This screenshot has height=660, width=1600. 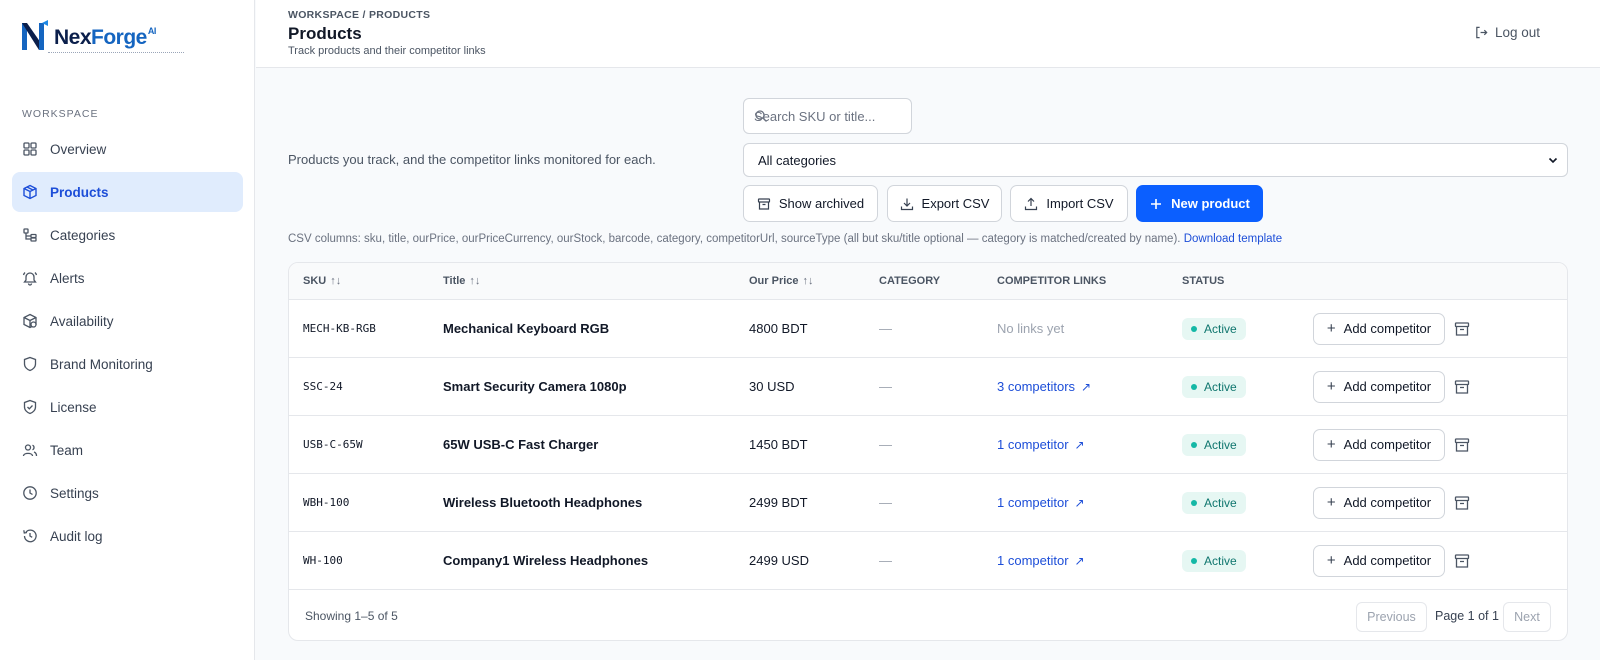 What do you see at coordinates (543, 502) in the screenshot?
I see `cell-title: Wireless Bluetooth Headphones` at bounding box center [543, 502].